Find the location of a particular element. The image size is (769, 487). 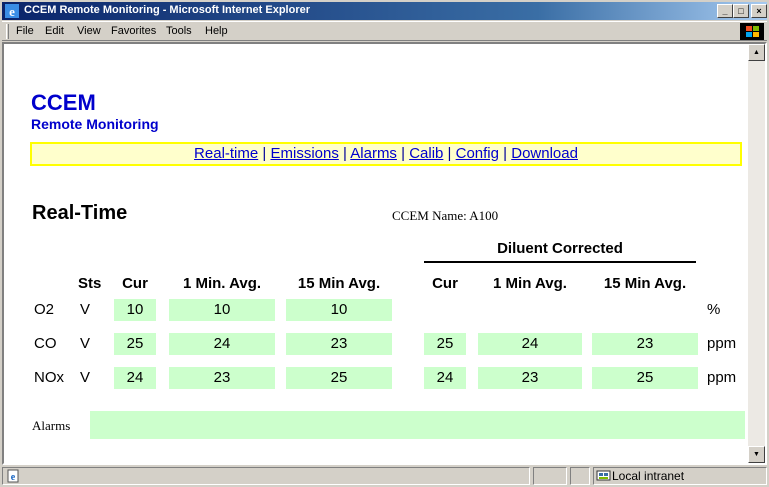

row-unit-o2: % is located at coordinates (714, 309).